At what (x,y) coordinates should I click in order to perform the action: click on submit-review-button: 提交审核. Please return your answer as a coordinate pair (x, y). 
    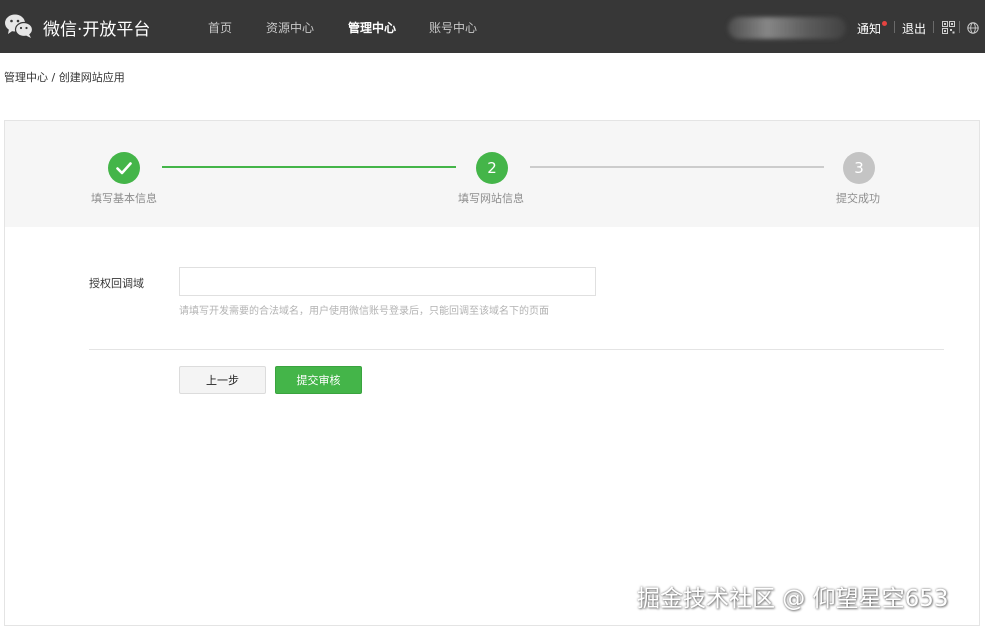
    Looking at the image, I should click on (318, 380).